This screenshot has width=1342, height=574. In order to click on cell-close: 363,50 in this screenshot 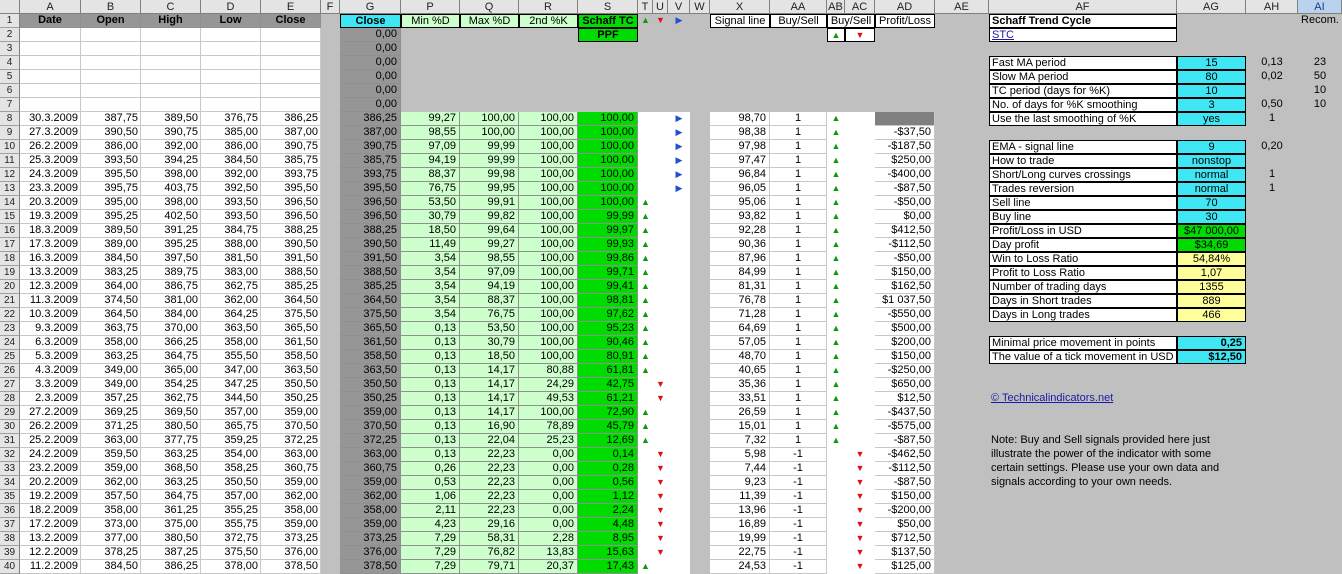, I will do `click(291, 371)`.